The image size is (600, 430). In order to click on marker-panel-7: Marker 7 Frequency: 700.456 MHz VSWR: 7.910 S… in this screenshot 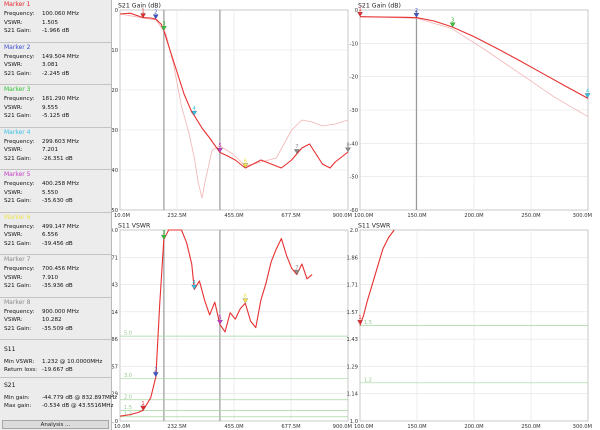, I will do `click(55, 275)`.